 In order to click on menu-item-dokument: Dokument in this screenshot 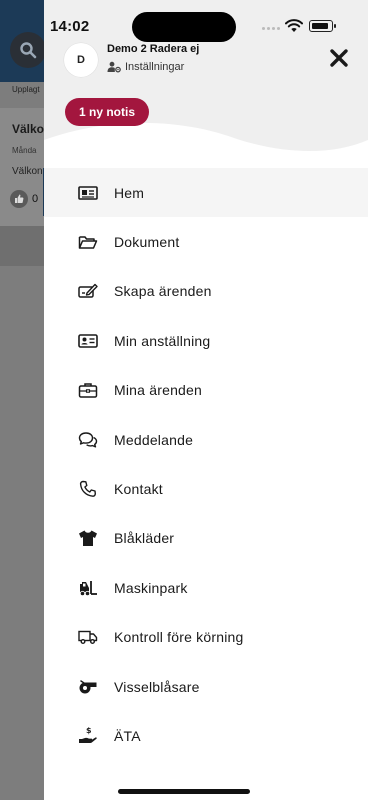, I will do `click(206, 241)`.